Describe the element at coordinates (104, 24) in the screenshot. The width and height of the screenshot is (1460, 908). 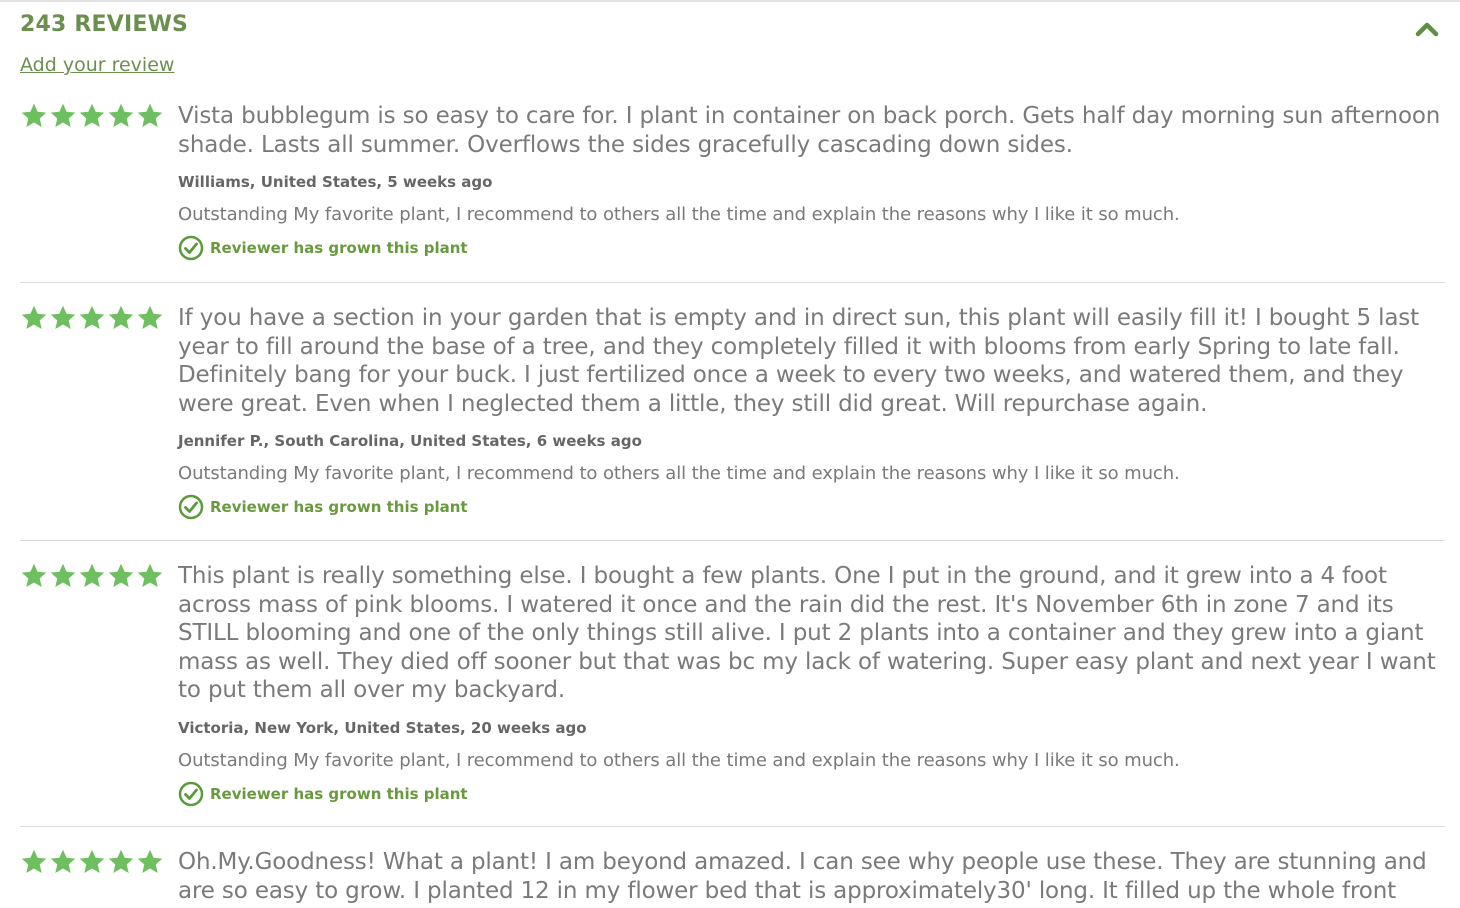
I see `reviews-count-heading: 243 REVIEWS` at that location.